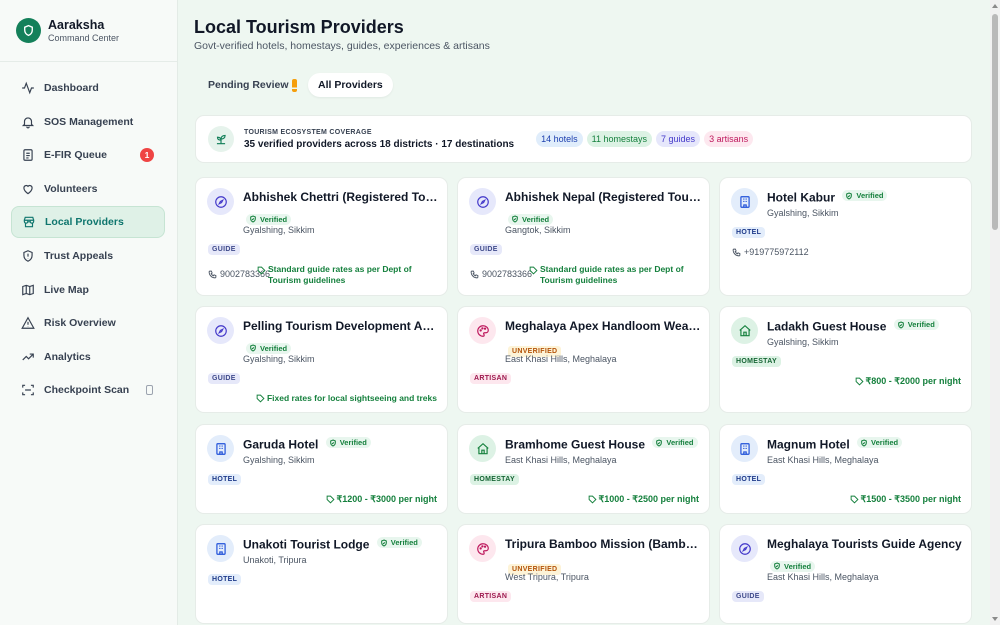  What do you see at coordinates (649, 499) in the screenshot?
I see `price-text: ₹1000 - ₹2500 per night` at bounding box center [649, 499].